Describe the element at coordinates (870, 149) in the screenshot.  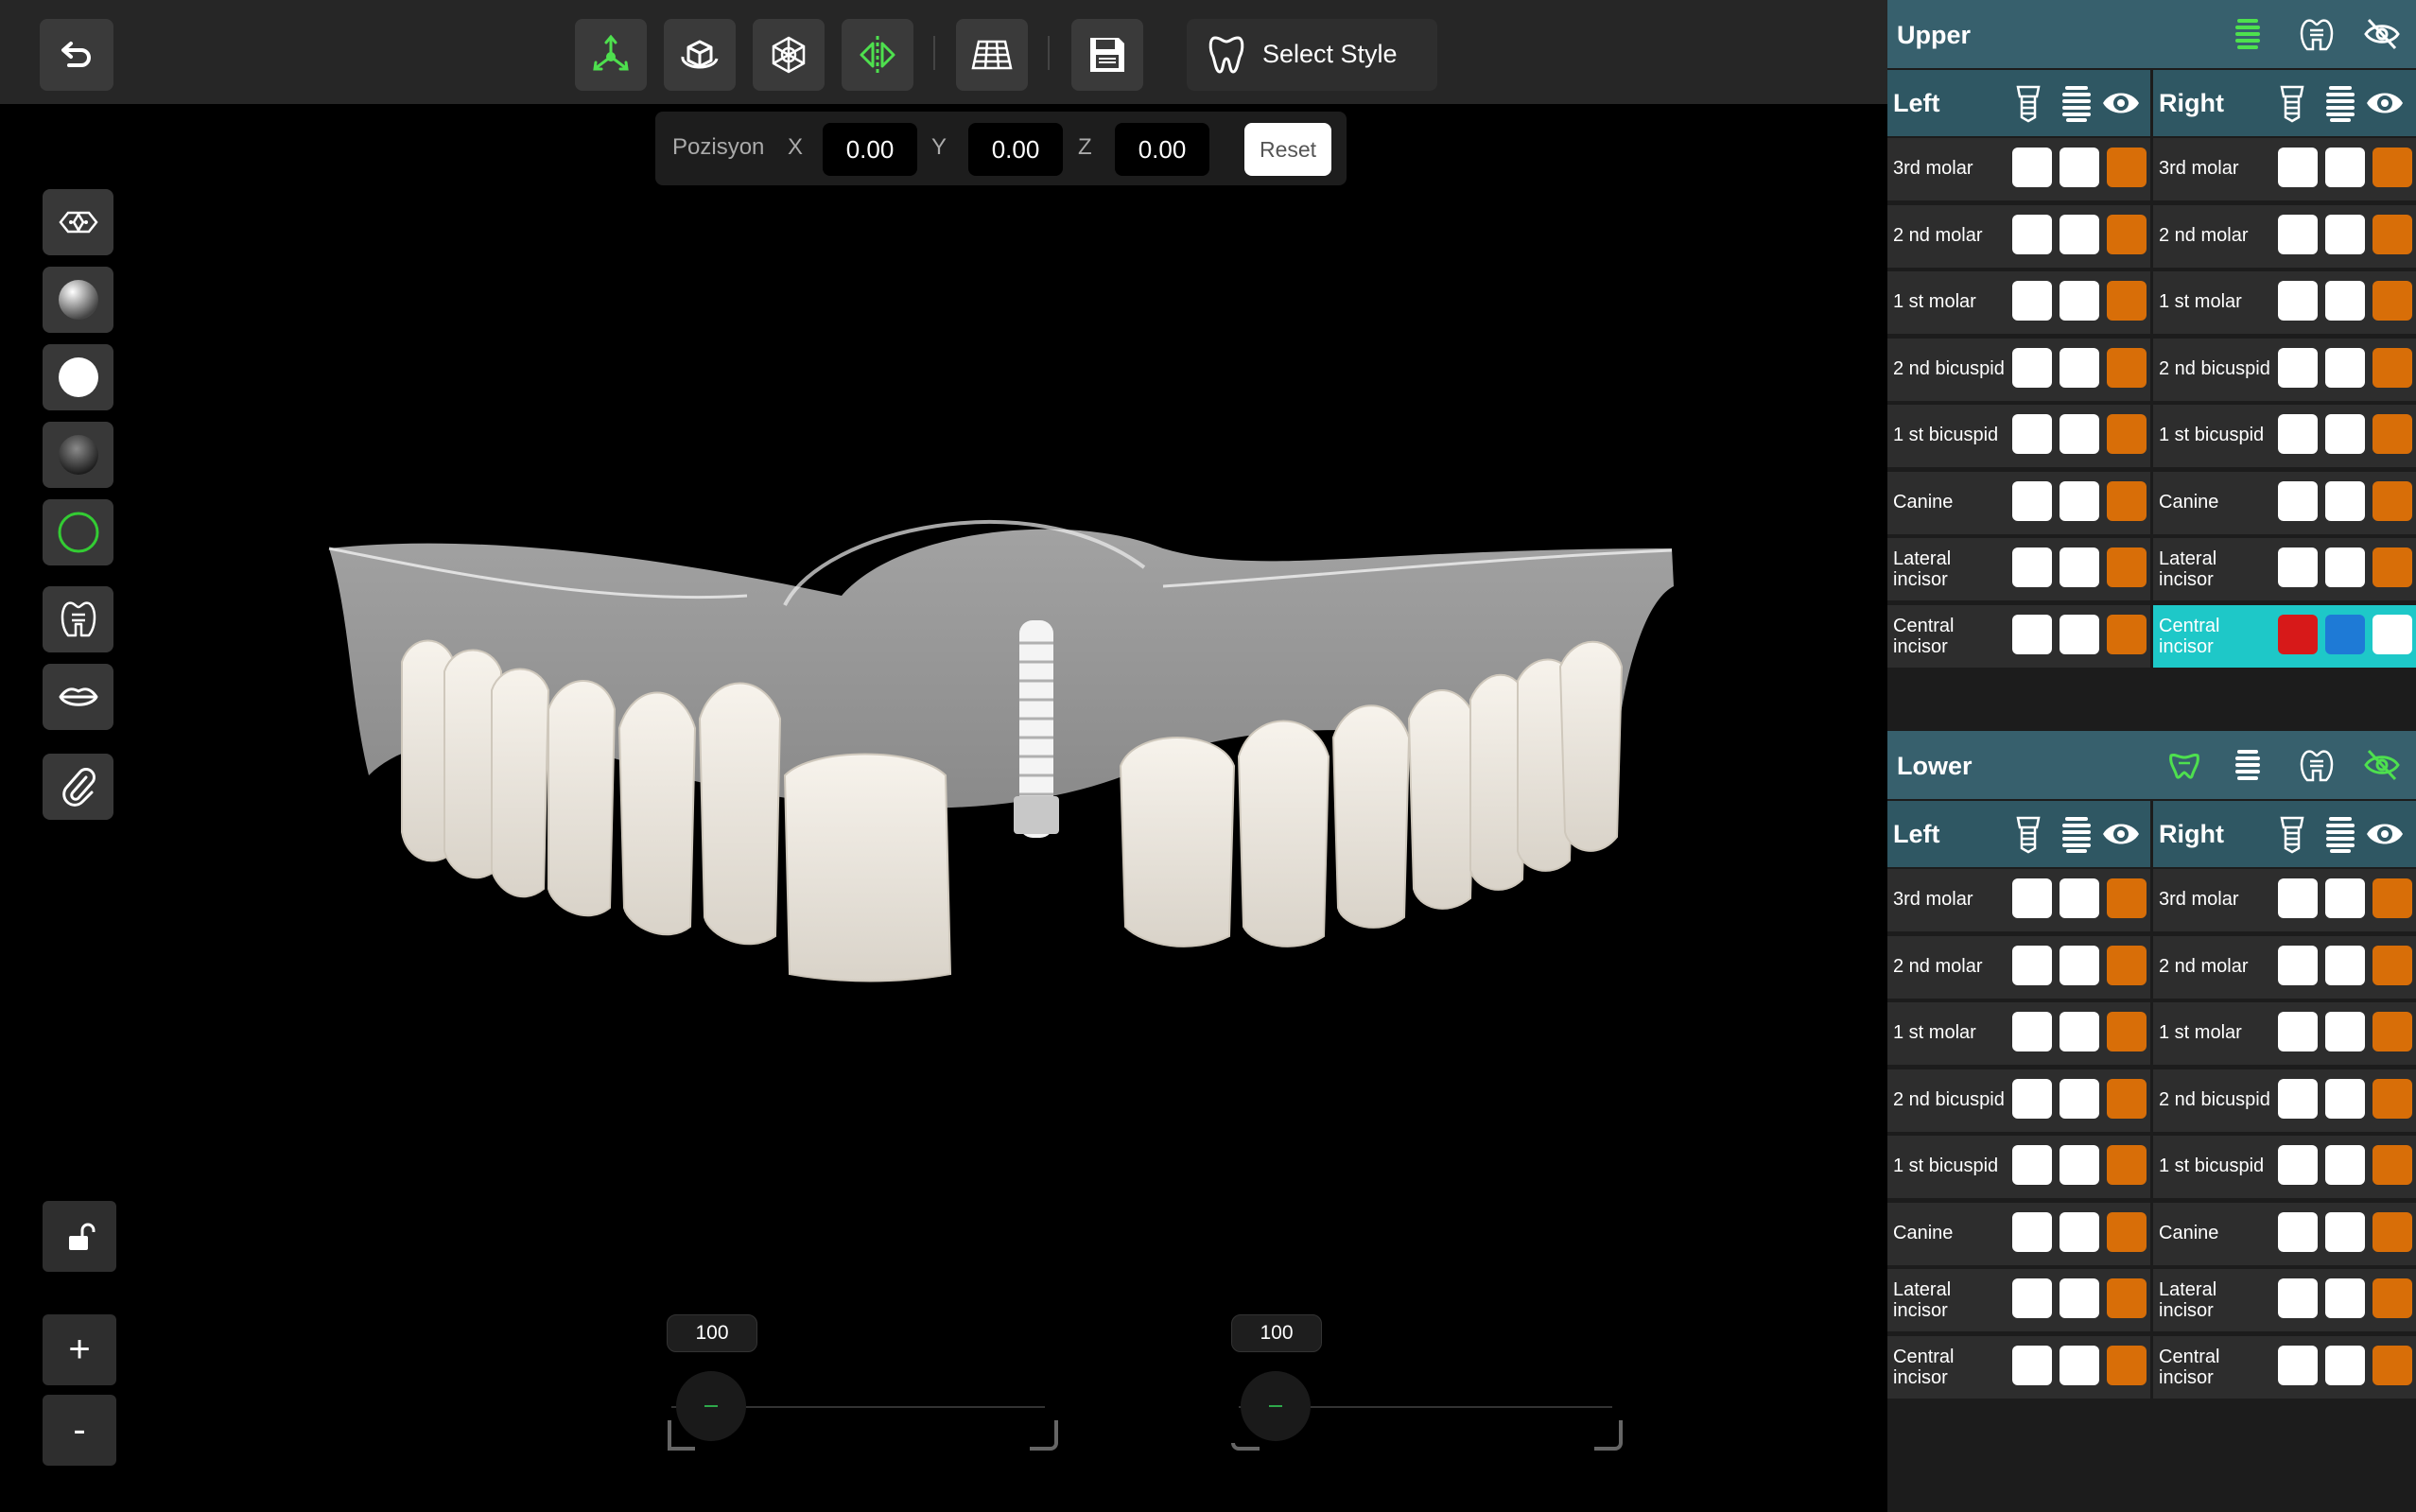
I see `x-input: 0.00` at that location.